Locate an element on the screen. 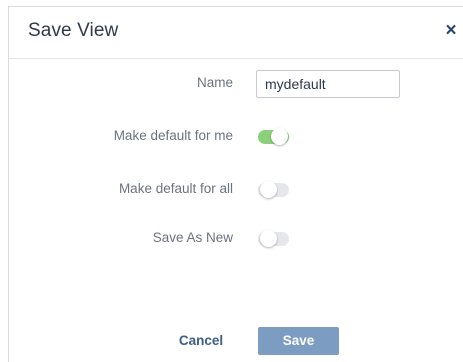 The width and height of the screenshot is (463, 362). name-row: Name is located at coordinates (236, 84).